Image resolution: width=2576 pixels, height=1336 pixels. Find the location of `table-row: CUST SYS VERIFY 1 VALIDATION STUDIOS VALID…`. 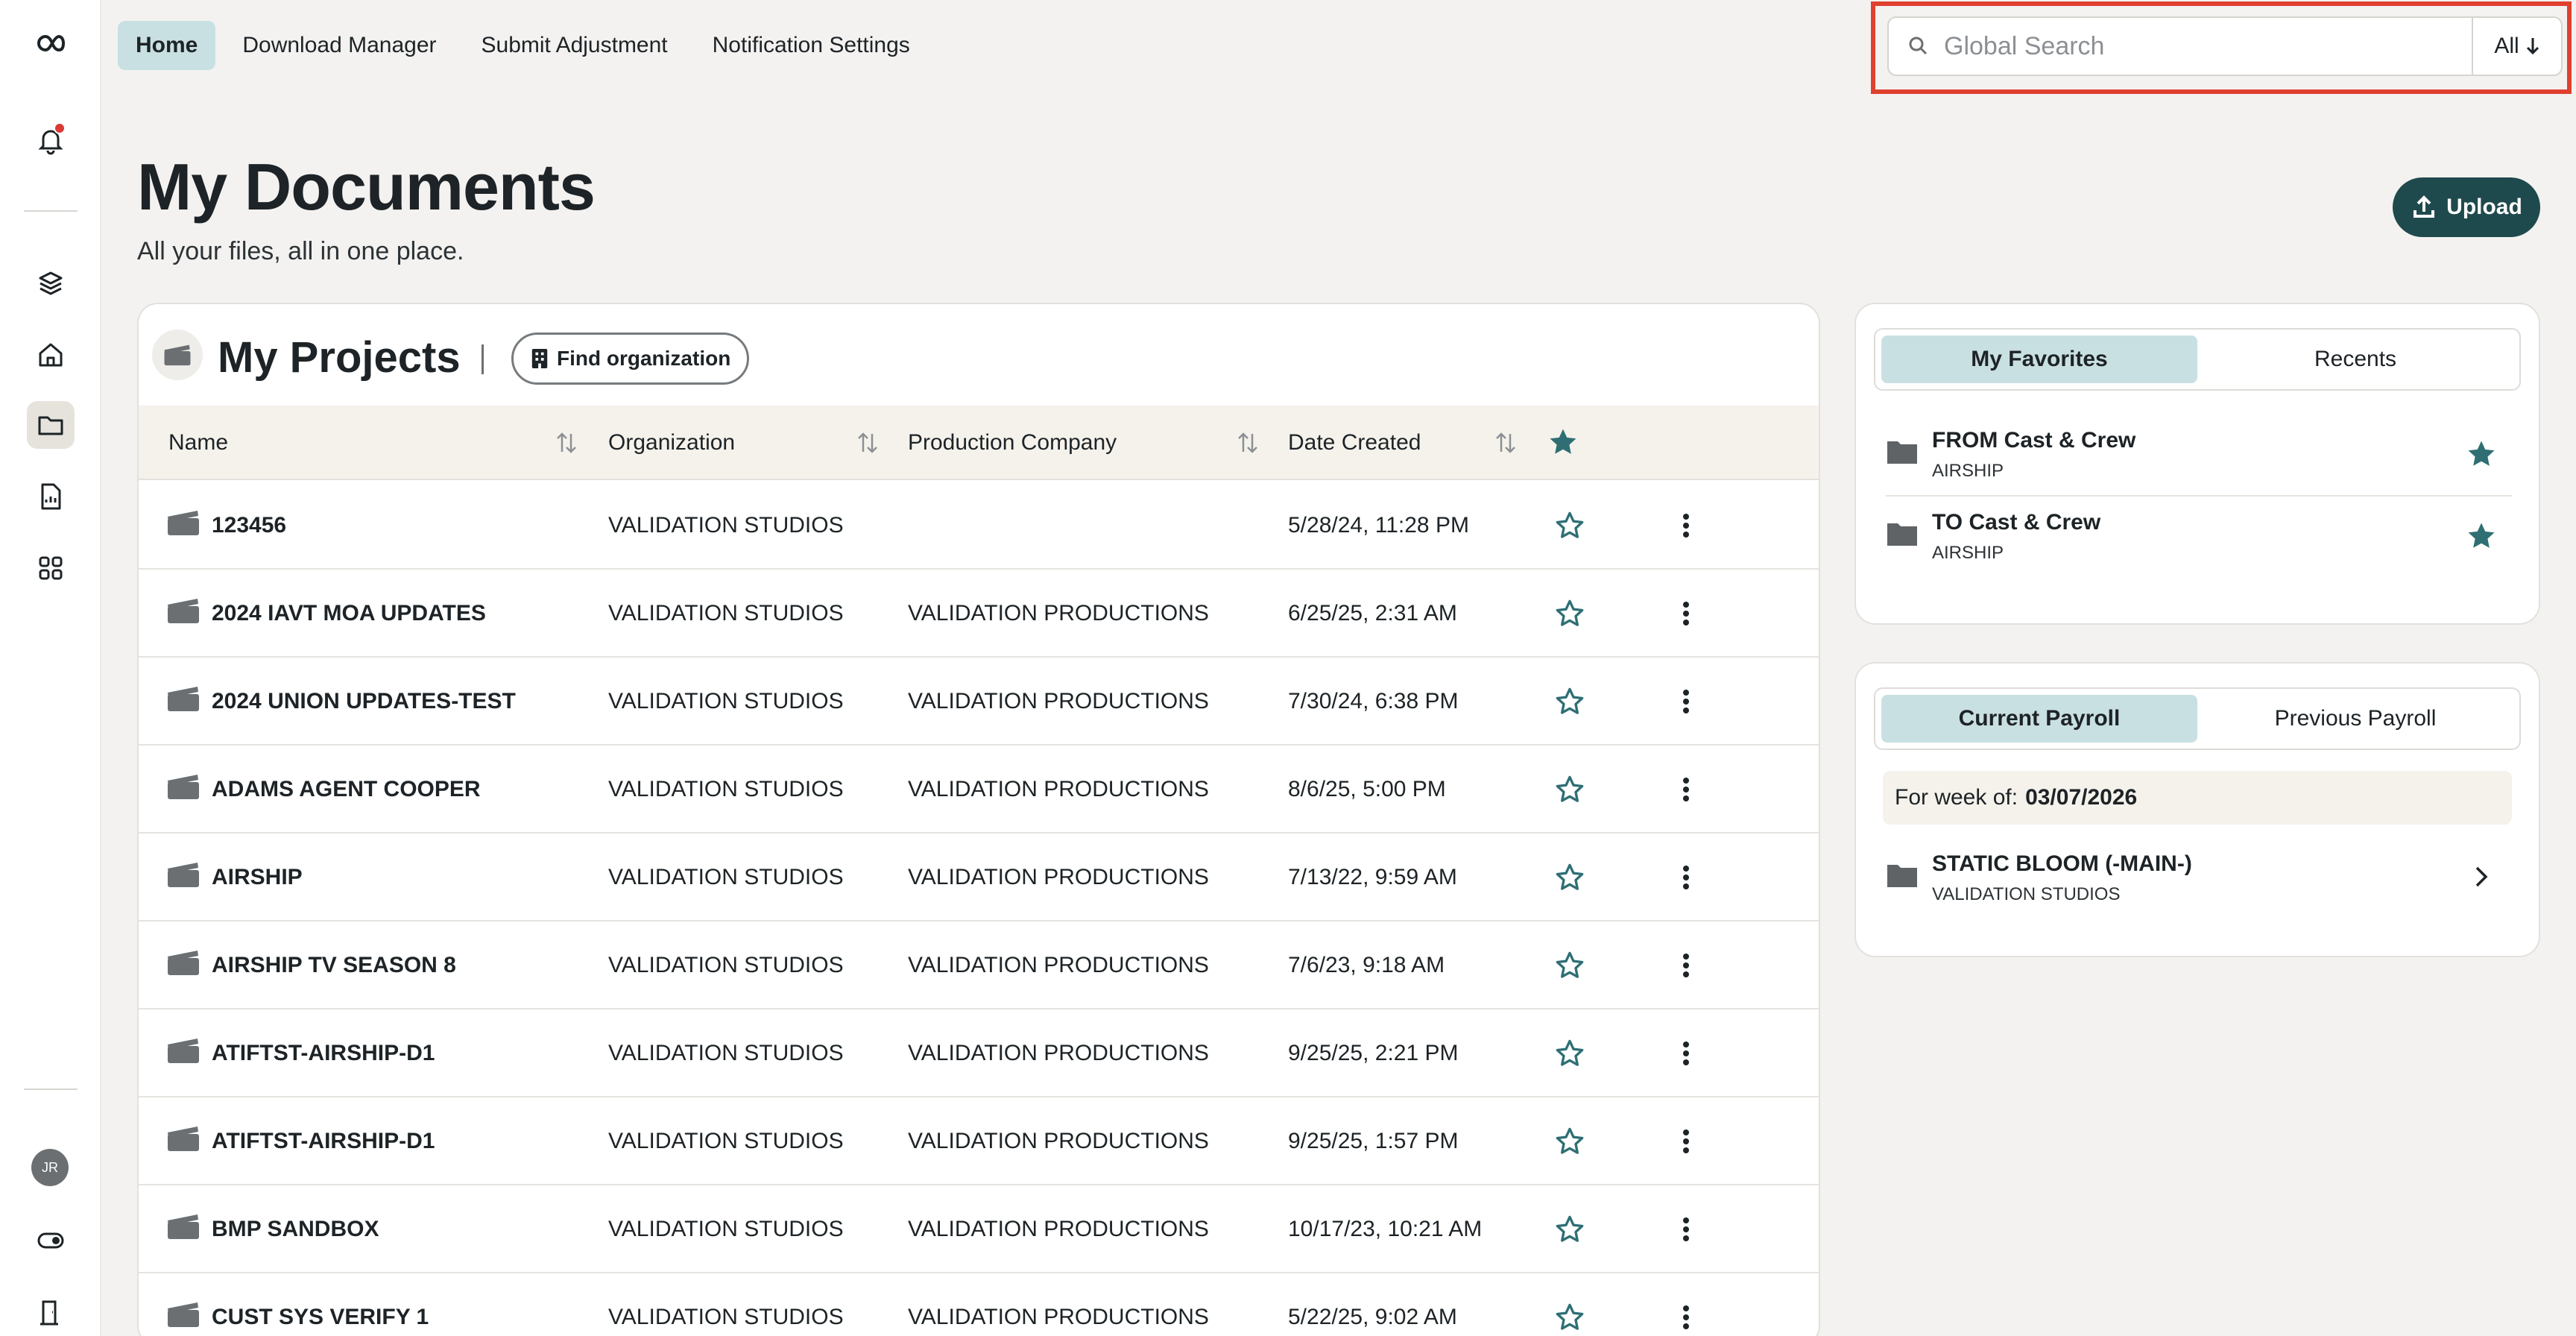

table-row: CUST SYS VERIFY 1 VALIDATION STUDIOS VALID… is located at coordinates (979, 1304).